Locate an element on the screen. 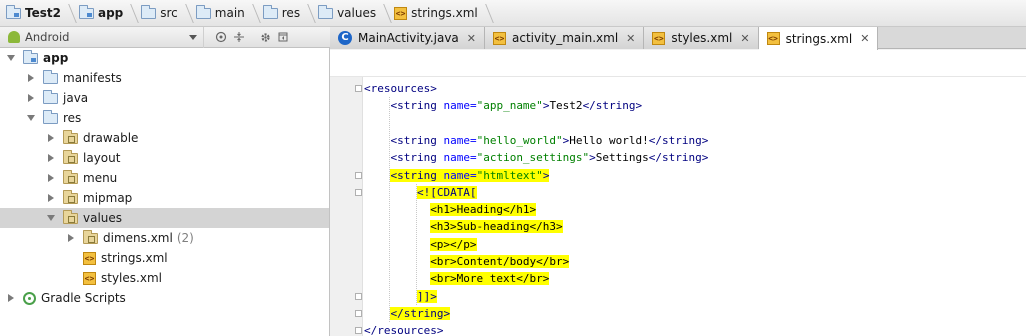  breadcrumb-label: src is located at coordinates (169, 13).